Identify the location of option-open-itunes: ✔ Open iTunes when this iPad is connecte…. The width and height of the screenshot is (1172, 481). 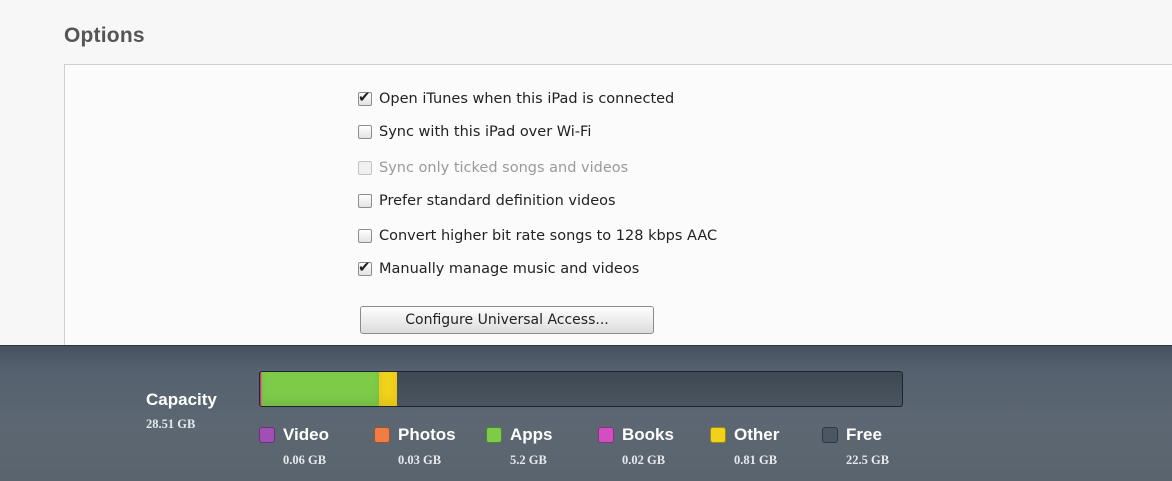
(516, 99).